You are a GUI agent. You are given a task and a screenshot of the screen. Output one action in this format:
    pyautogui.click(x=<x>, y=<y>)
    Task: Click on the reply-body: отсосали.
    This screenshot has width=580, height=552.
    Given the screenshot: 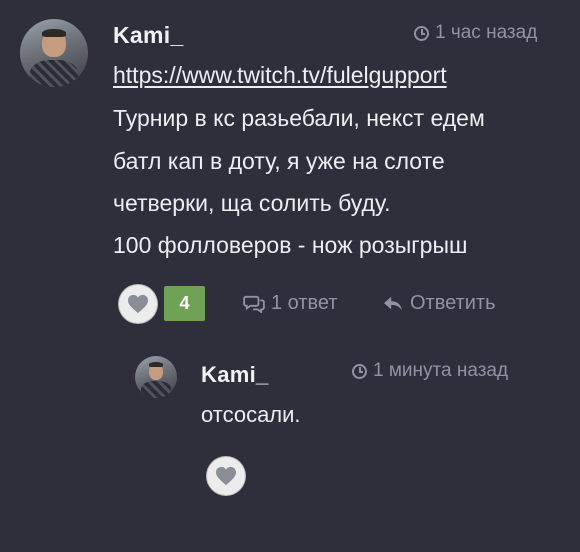 What is the action you would take?
    pyautogui.click(x=251, y=414)
    